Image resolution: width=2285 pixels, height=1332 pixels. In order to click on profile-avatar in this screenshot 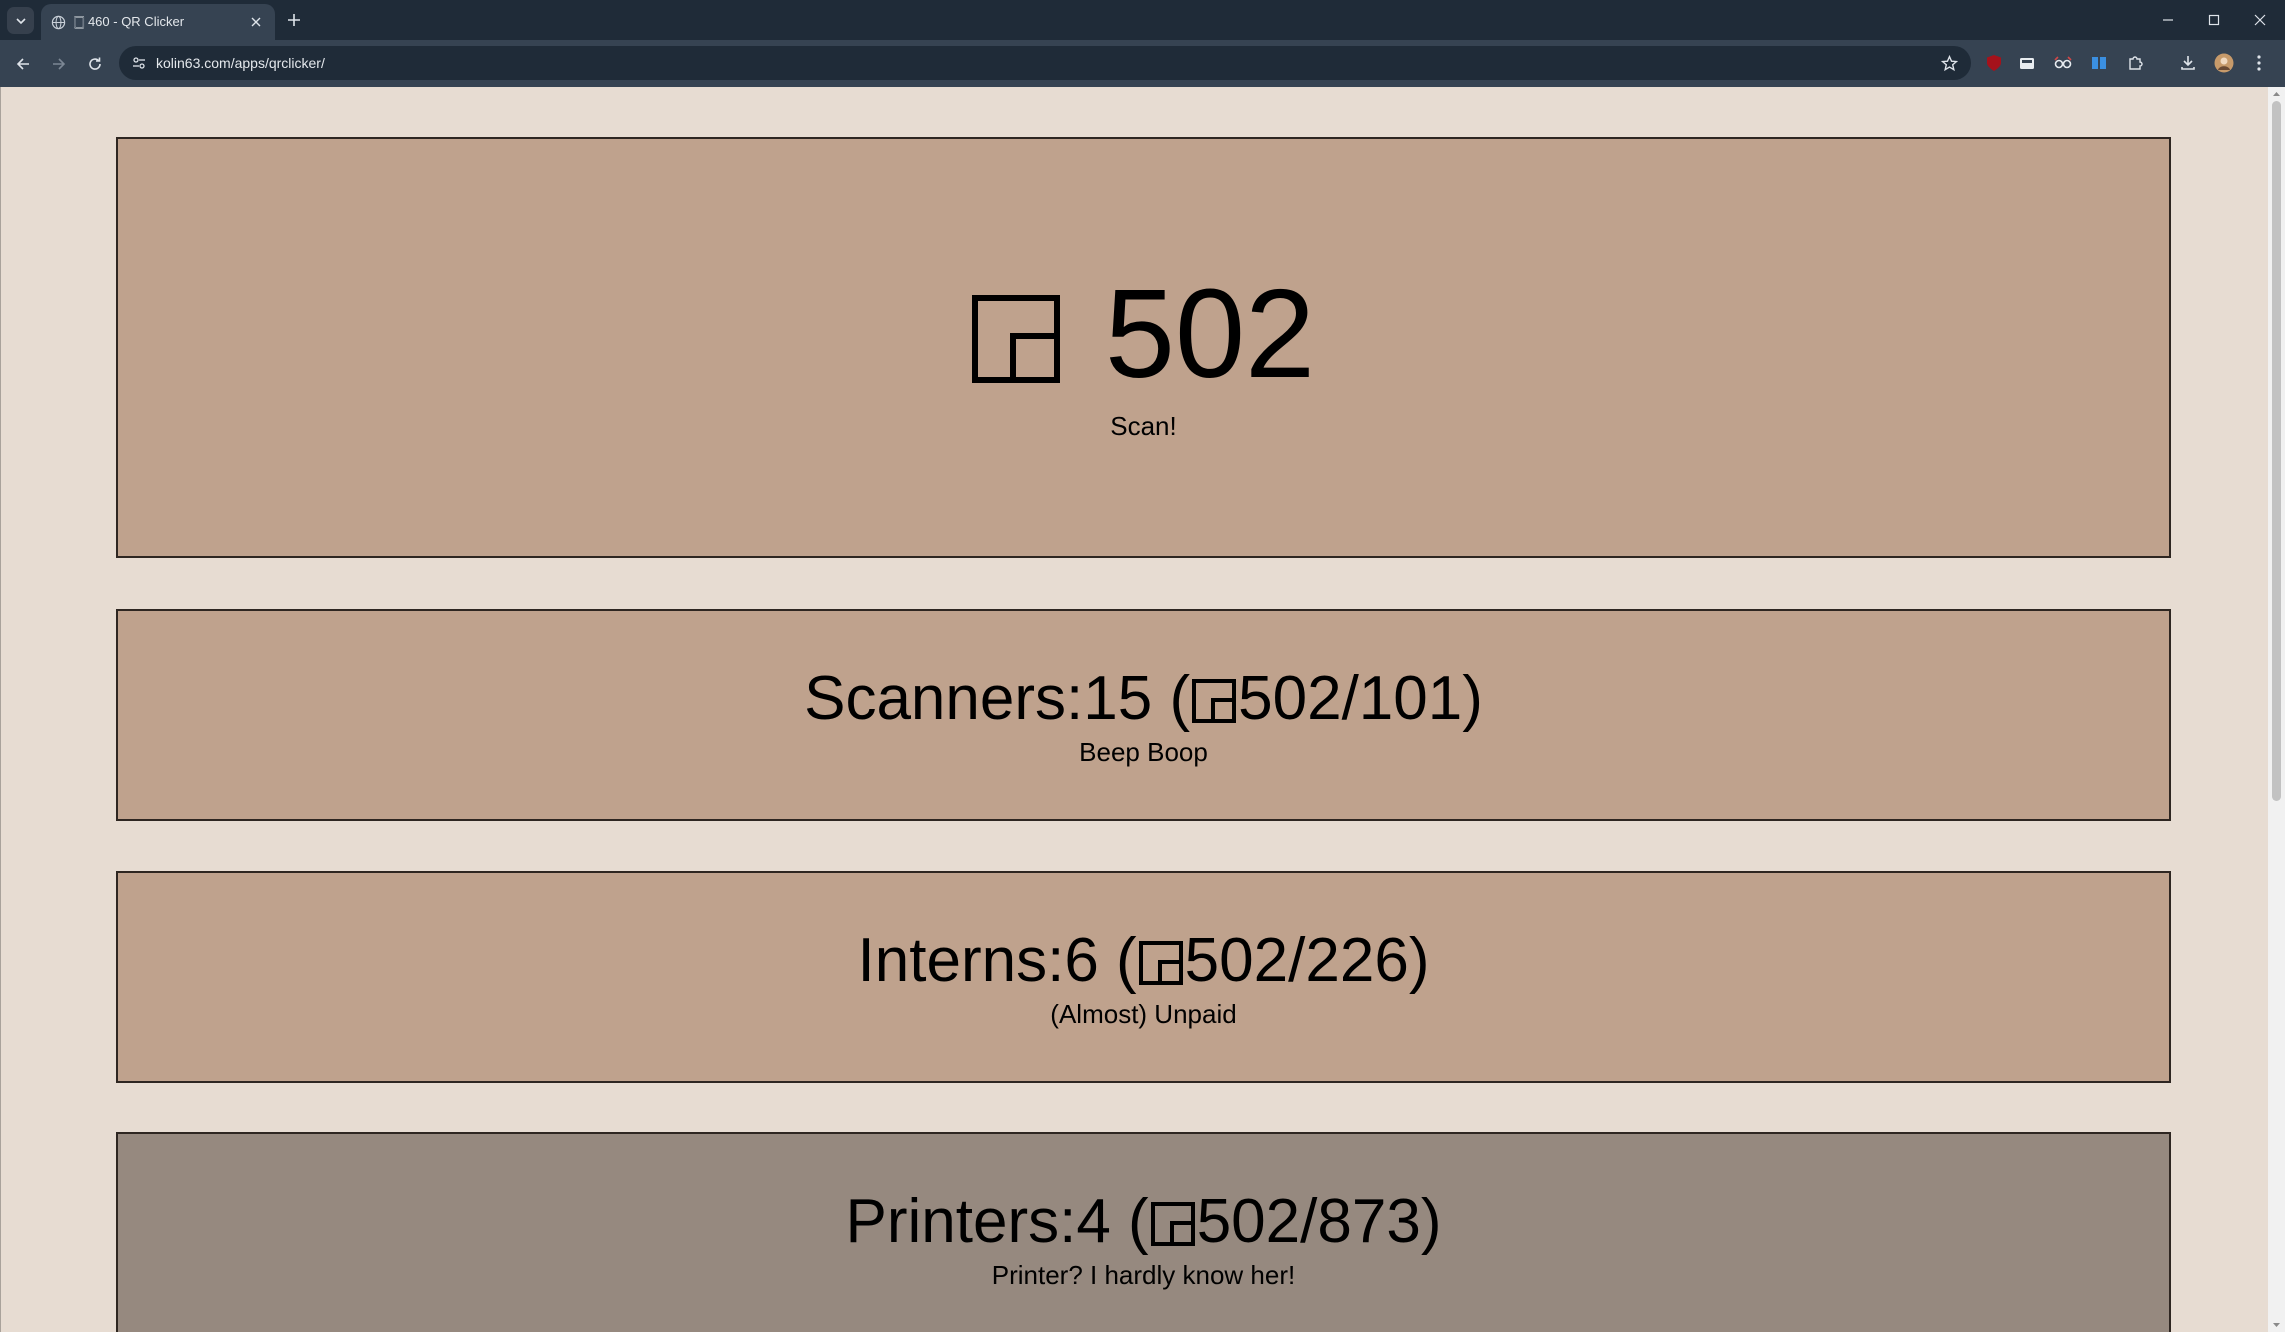, I will do `click(2224, 63)`.